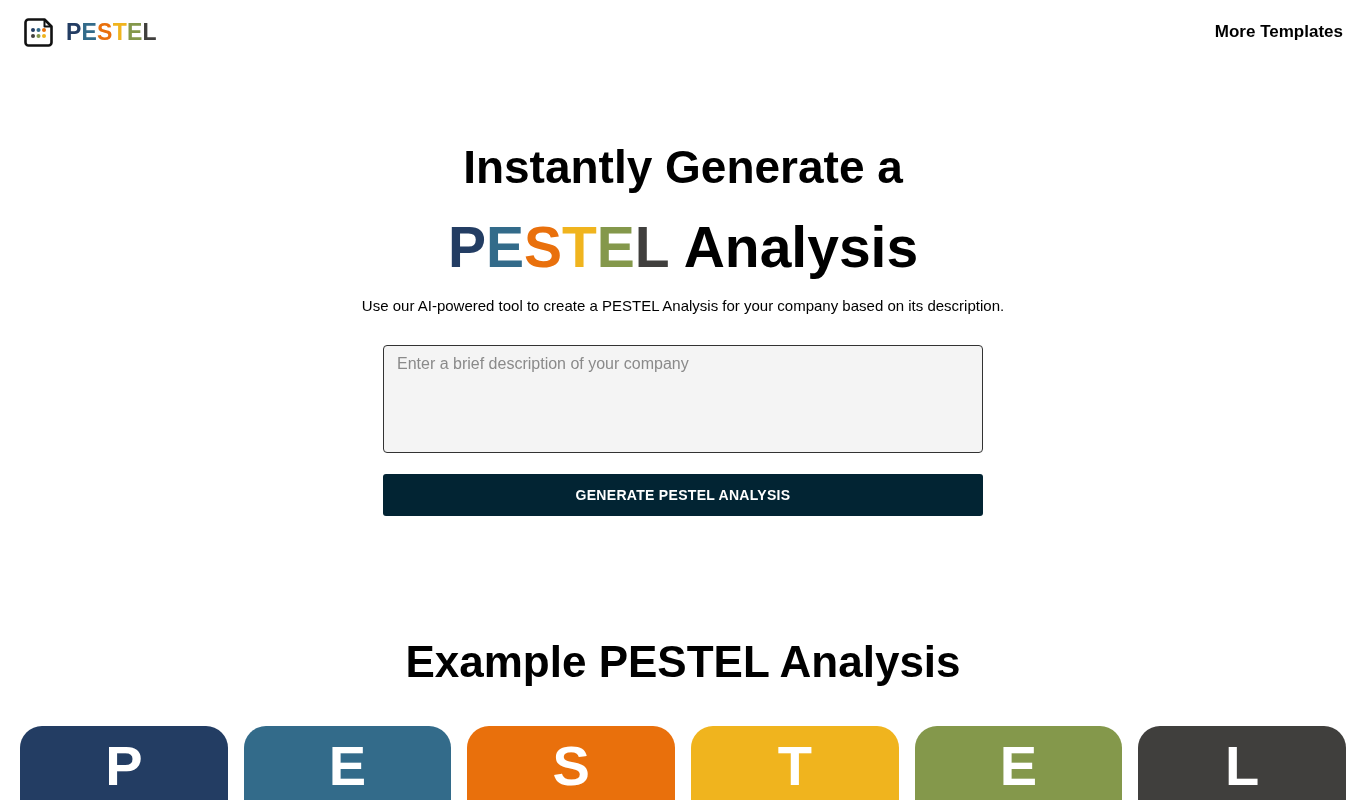  I want to click on heading-letter: P, so click(466, 248).